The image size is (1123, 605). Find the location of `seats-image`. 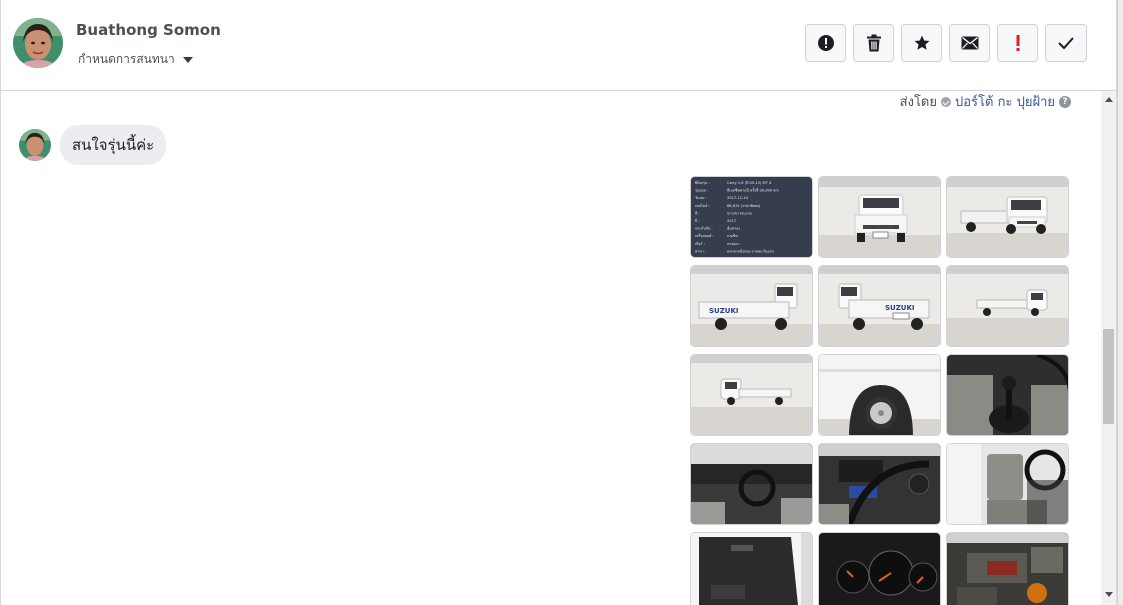

seats-image is located at coordinates (1007, 484).